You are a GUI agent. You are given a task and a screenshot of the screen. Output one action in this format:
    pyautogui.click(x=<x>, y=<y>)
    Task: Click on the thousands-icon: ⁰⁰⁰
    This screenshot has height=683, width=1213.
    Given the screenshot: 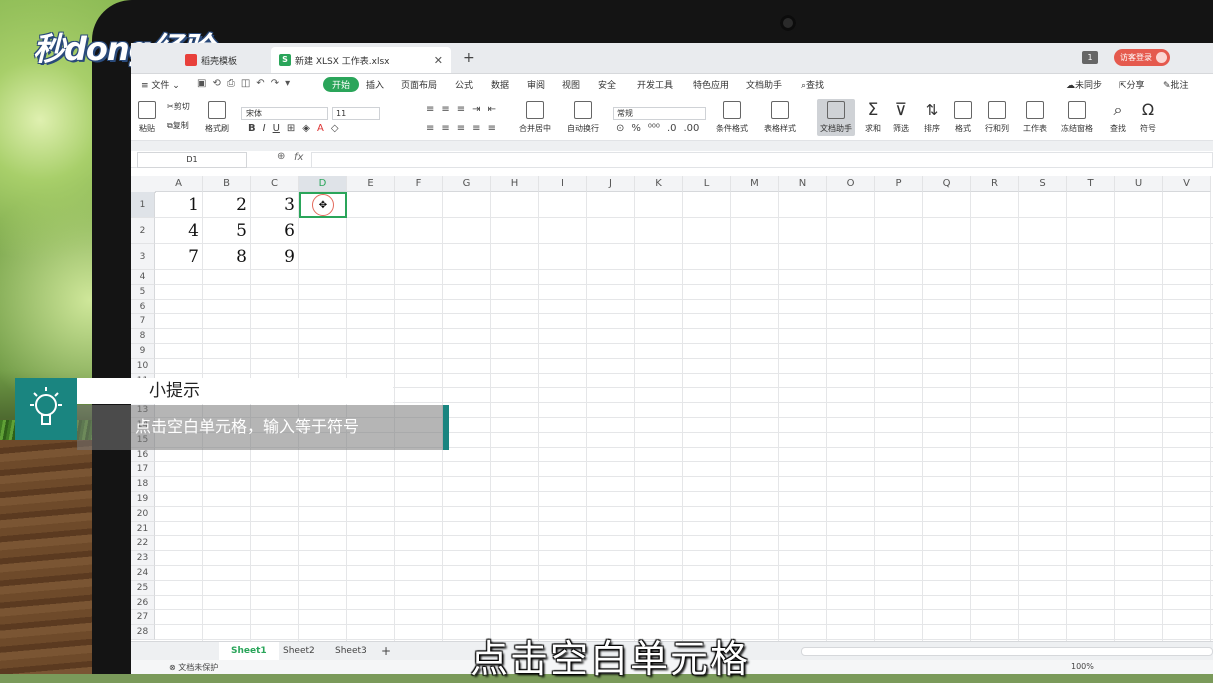 What is the action you would take?
    pyautogui.click(x=654, y=128)
    